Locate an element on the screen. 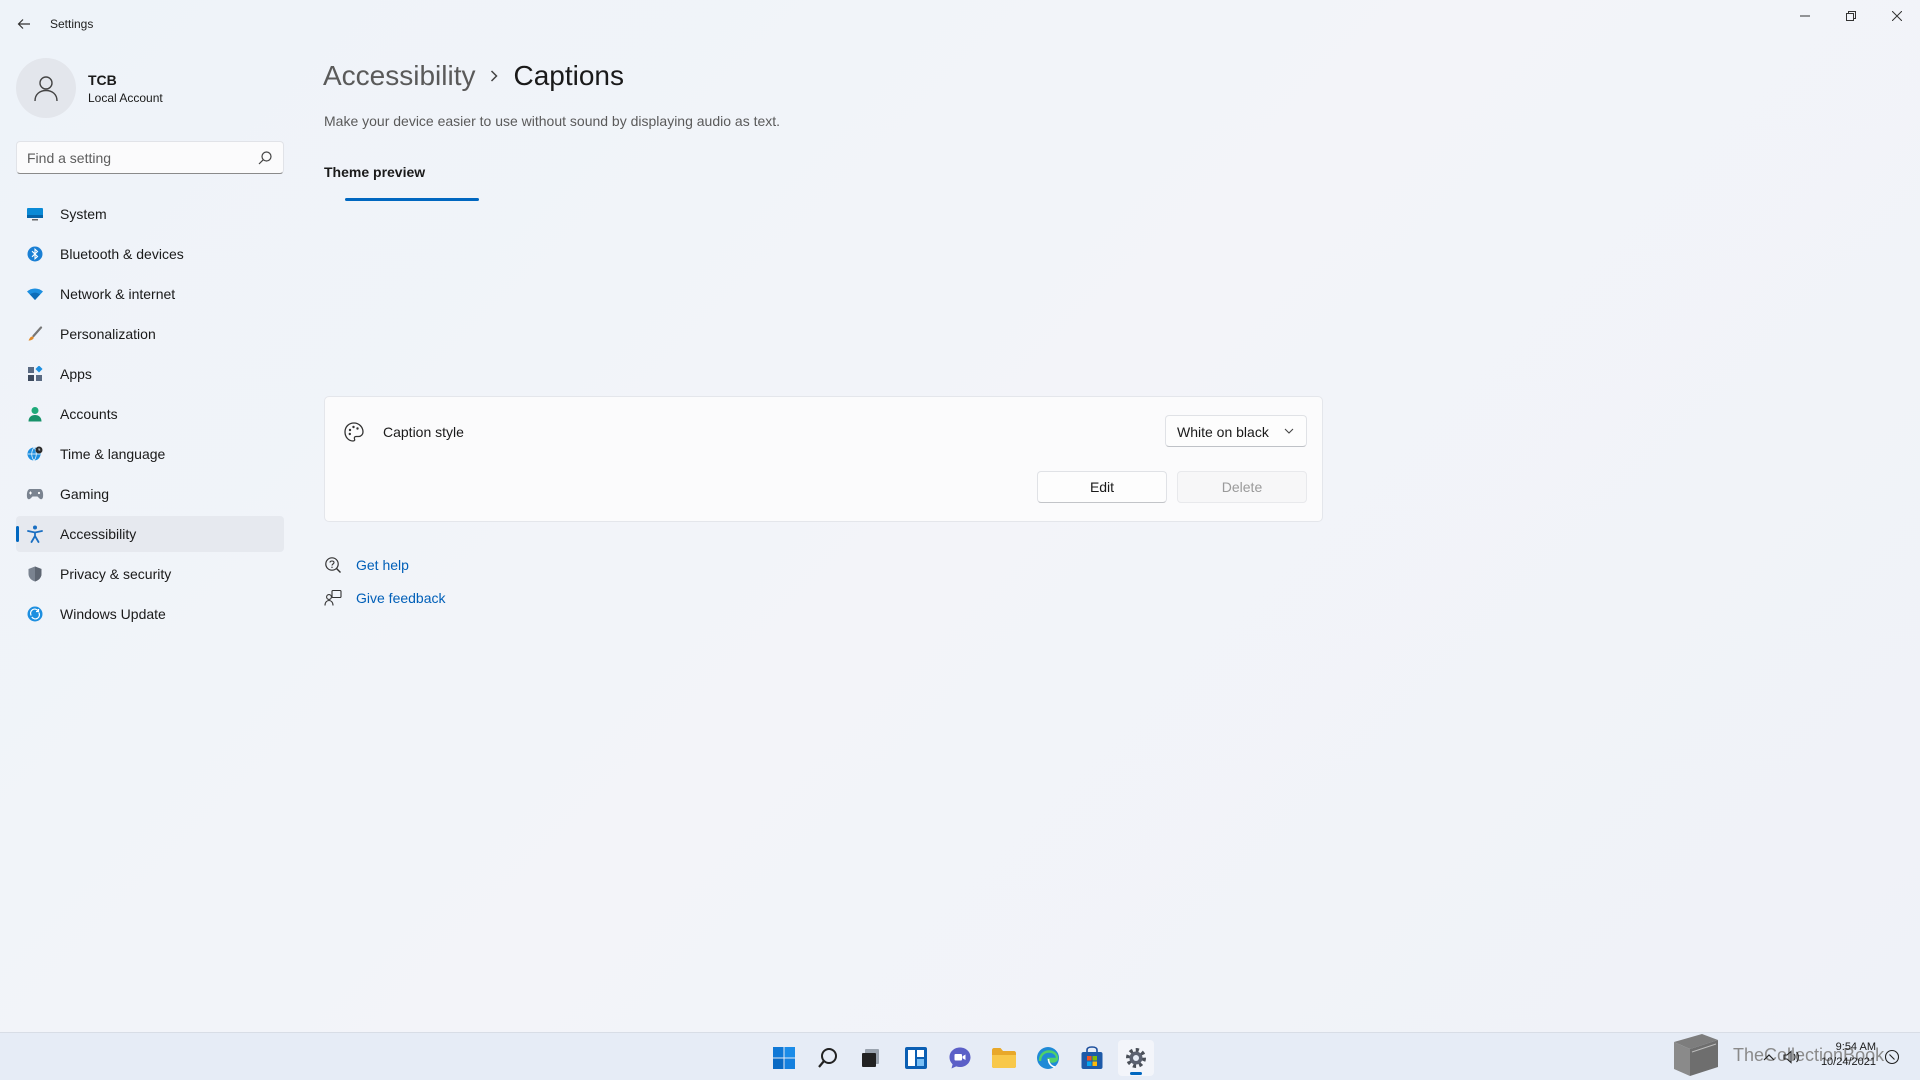 The width and height of the screenshot is (1920, 1080). taskbar-chat-button is located at coordinates (960, 1058).